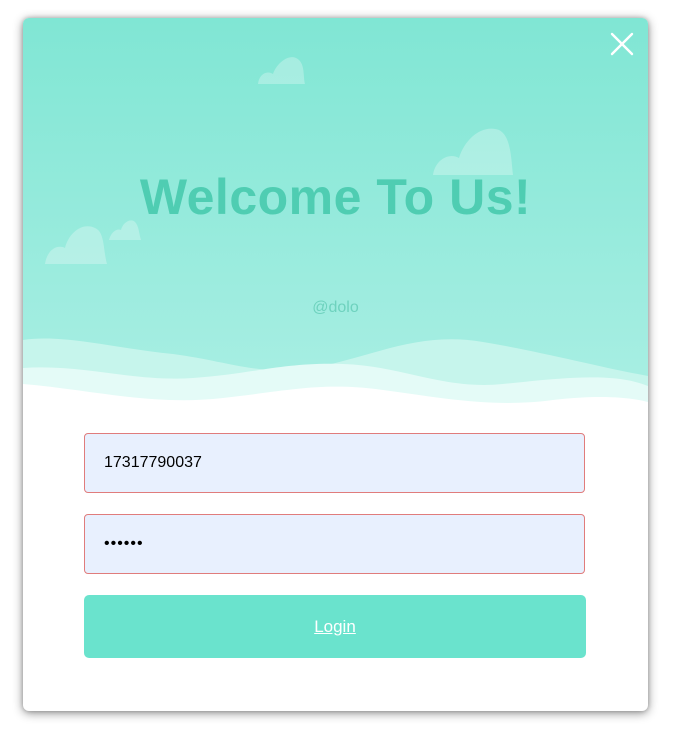 The image size is (680, 735). I want to click on login-button: Login, so click(335, 626).